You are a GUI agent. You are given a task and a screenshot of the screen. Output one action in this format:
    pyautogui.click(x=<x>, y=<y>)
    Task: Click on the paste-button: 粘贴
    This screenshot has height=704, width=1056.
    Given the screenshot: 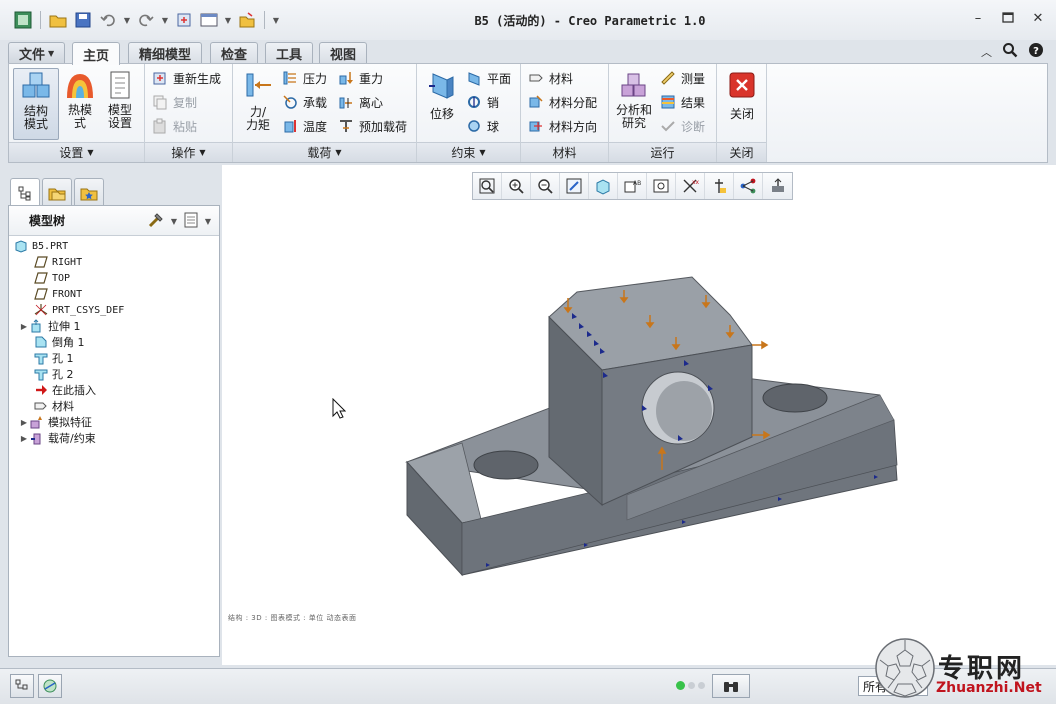 What is the action you would take?
    pyautogui.click(x=174, y=126)
    